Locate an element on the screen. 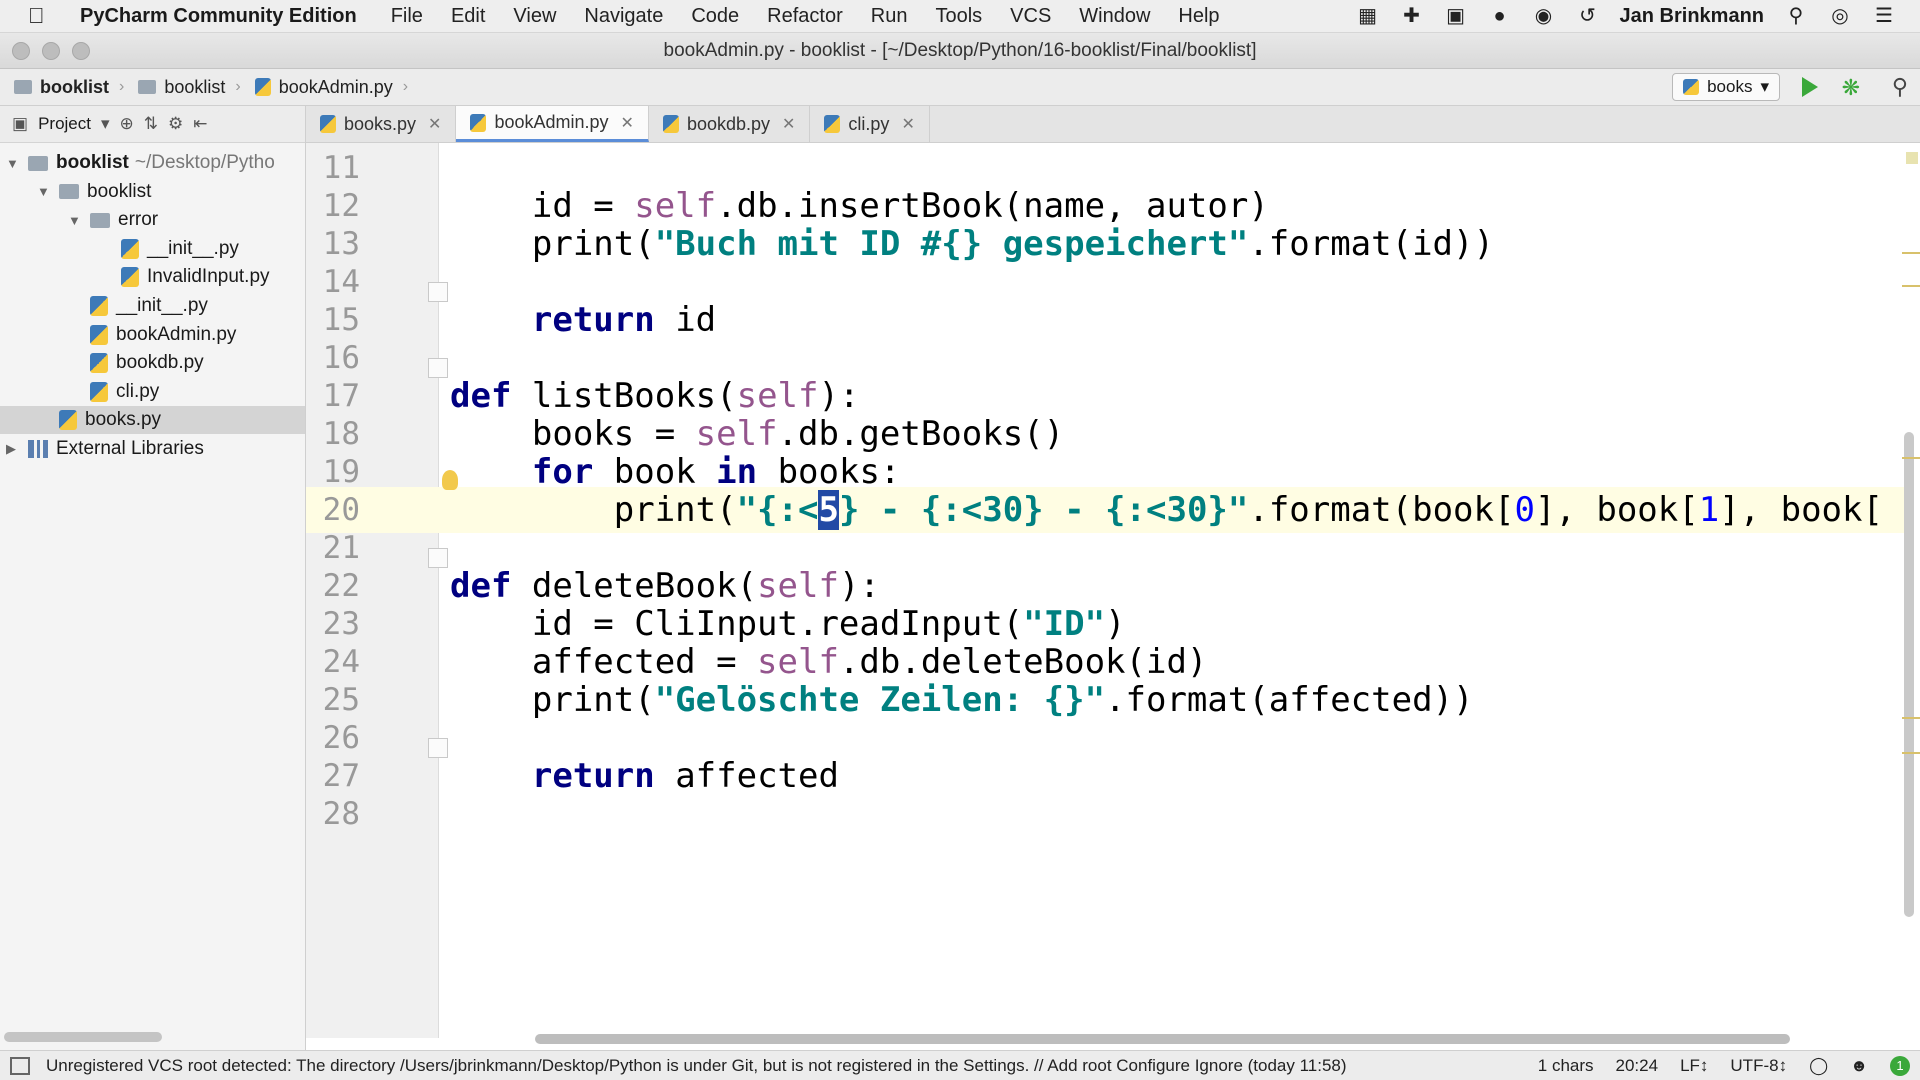  menu-navigate: Navigate is located at coordinates (623, 16).